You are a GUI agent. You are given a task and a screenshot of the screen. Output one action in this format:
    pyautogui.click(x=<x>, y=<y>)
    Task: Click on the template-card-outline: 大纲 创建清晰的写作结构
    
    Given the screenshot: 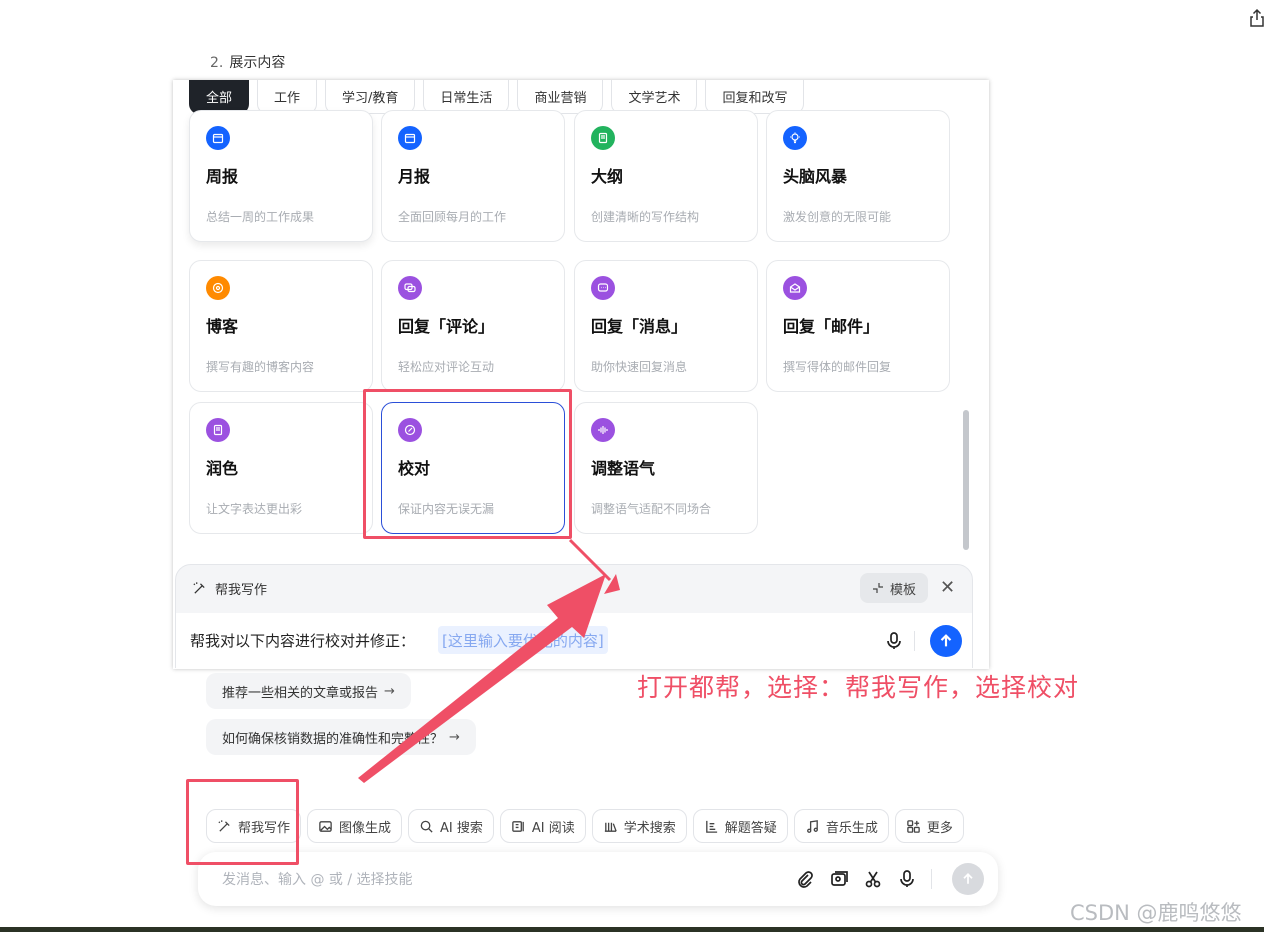 What is the action you would take?
    pyautogui.click(x=666, y=176)
    